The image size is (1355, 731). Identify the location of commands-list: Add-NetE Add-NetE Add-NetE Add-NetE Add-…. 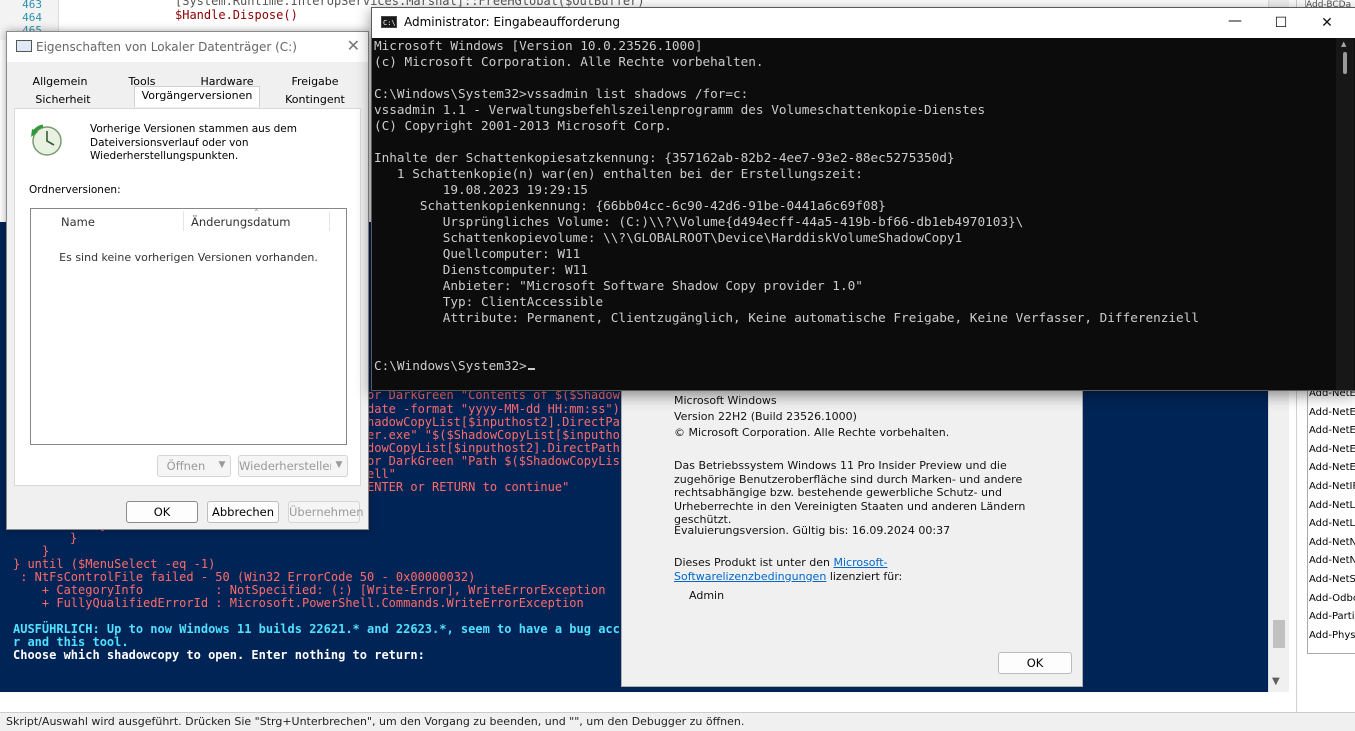
(1331, 519).